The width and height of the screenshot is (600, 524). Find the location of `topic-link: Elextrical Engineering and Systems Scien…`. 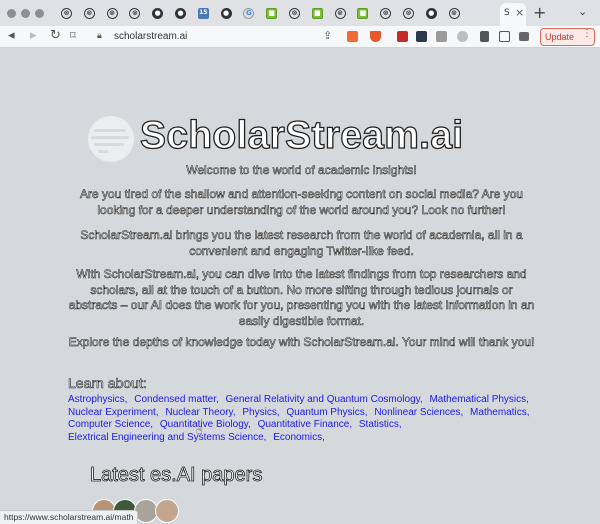

topic-link: Elextrical Engineering and Systems Scien… is located at coordinates (167, 437).